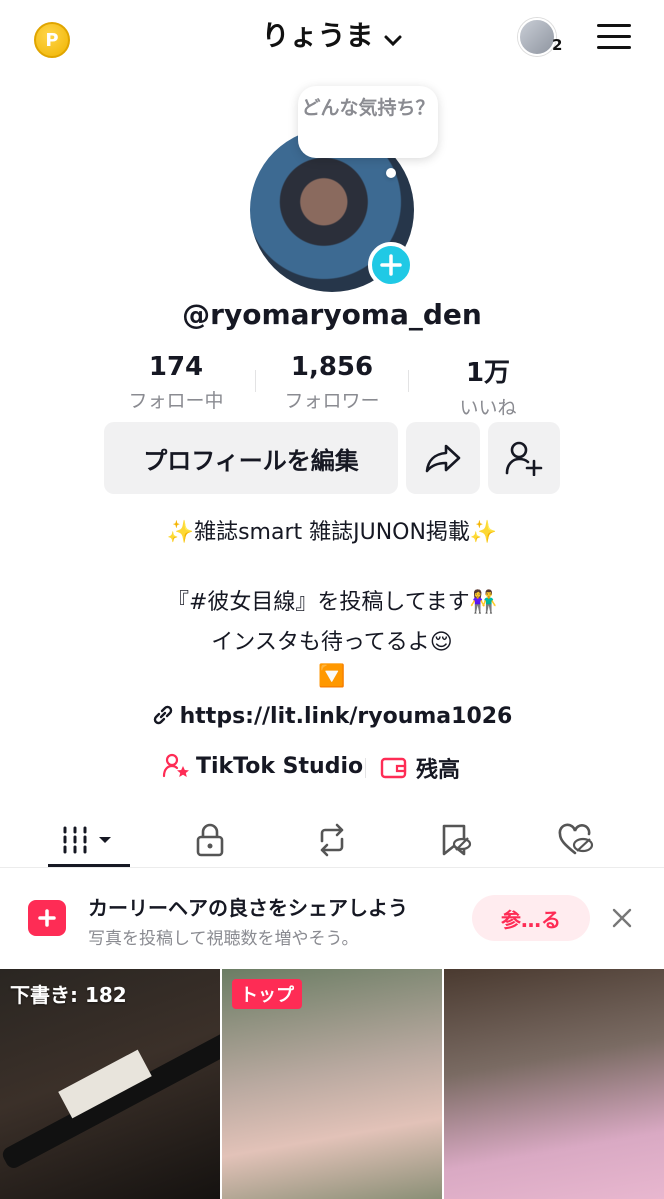 The width and height of the screenshot is (664, 1199). I want to click on bio-line: 『#彼女目線』を投稿してます👫, so click(332, 602).